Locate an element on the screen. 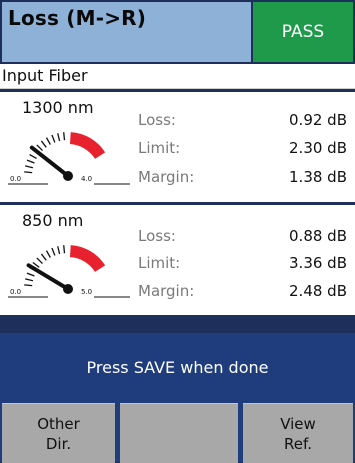  softkey-label-line2: Ref. is located at coordinates (298, 443).